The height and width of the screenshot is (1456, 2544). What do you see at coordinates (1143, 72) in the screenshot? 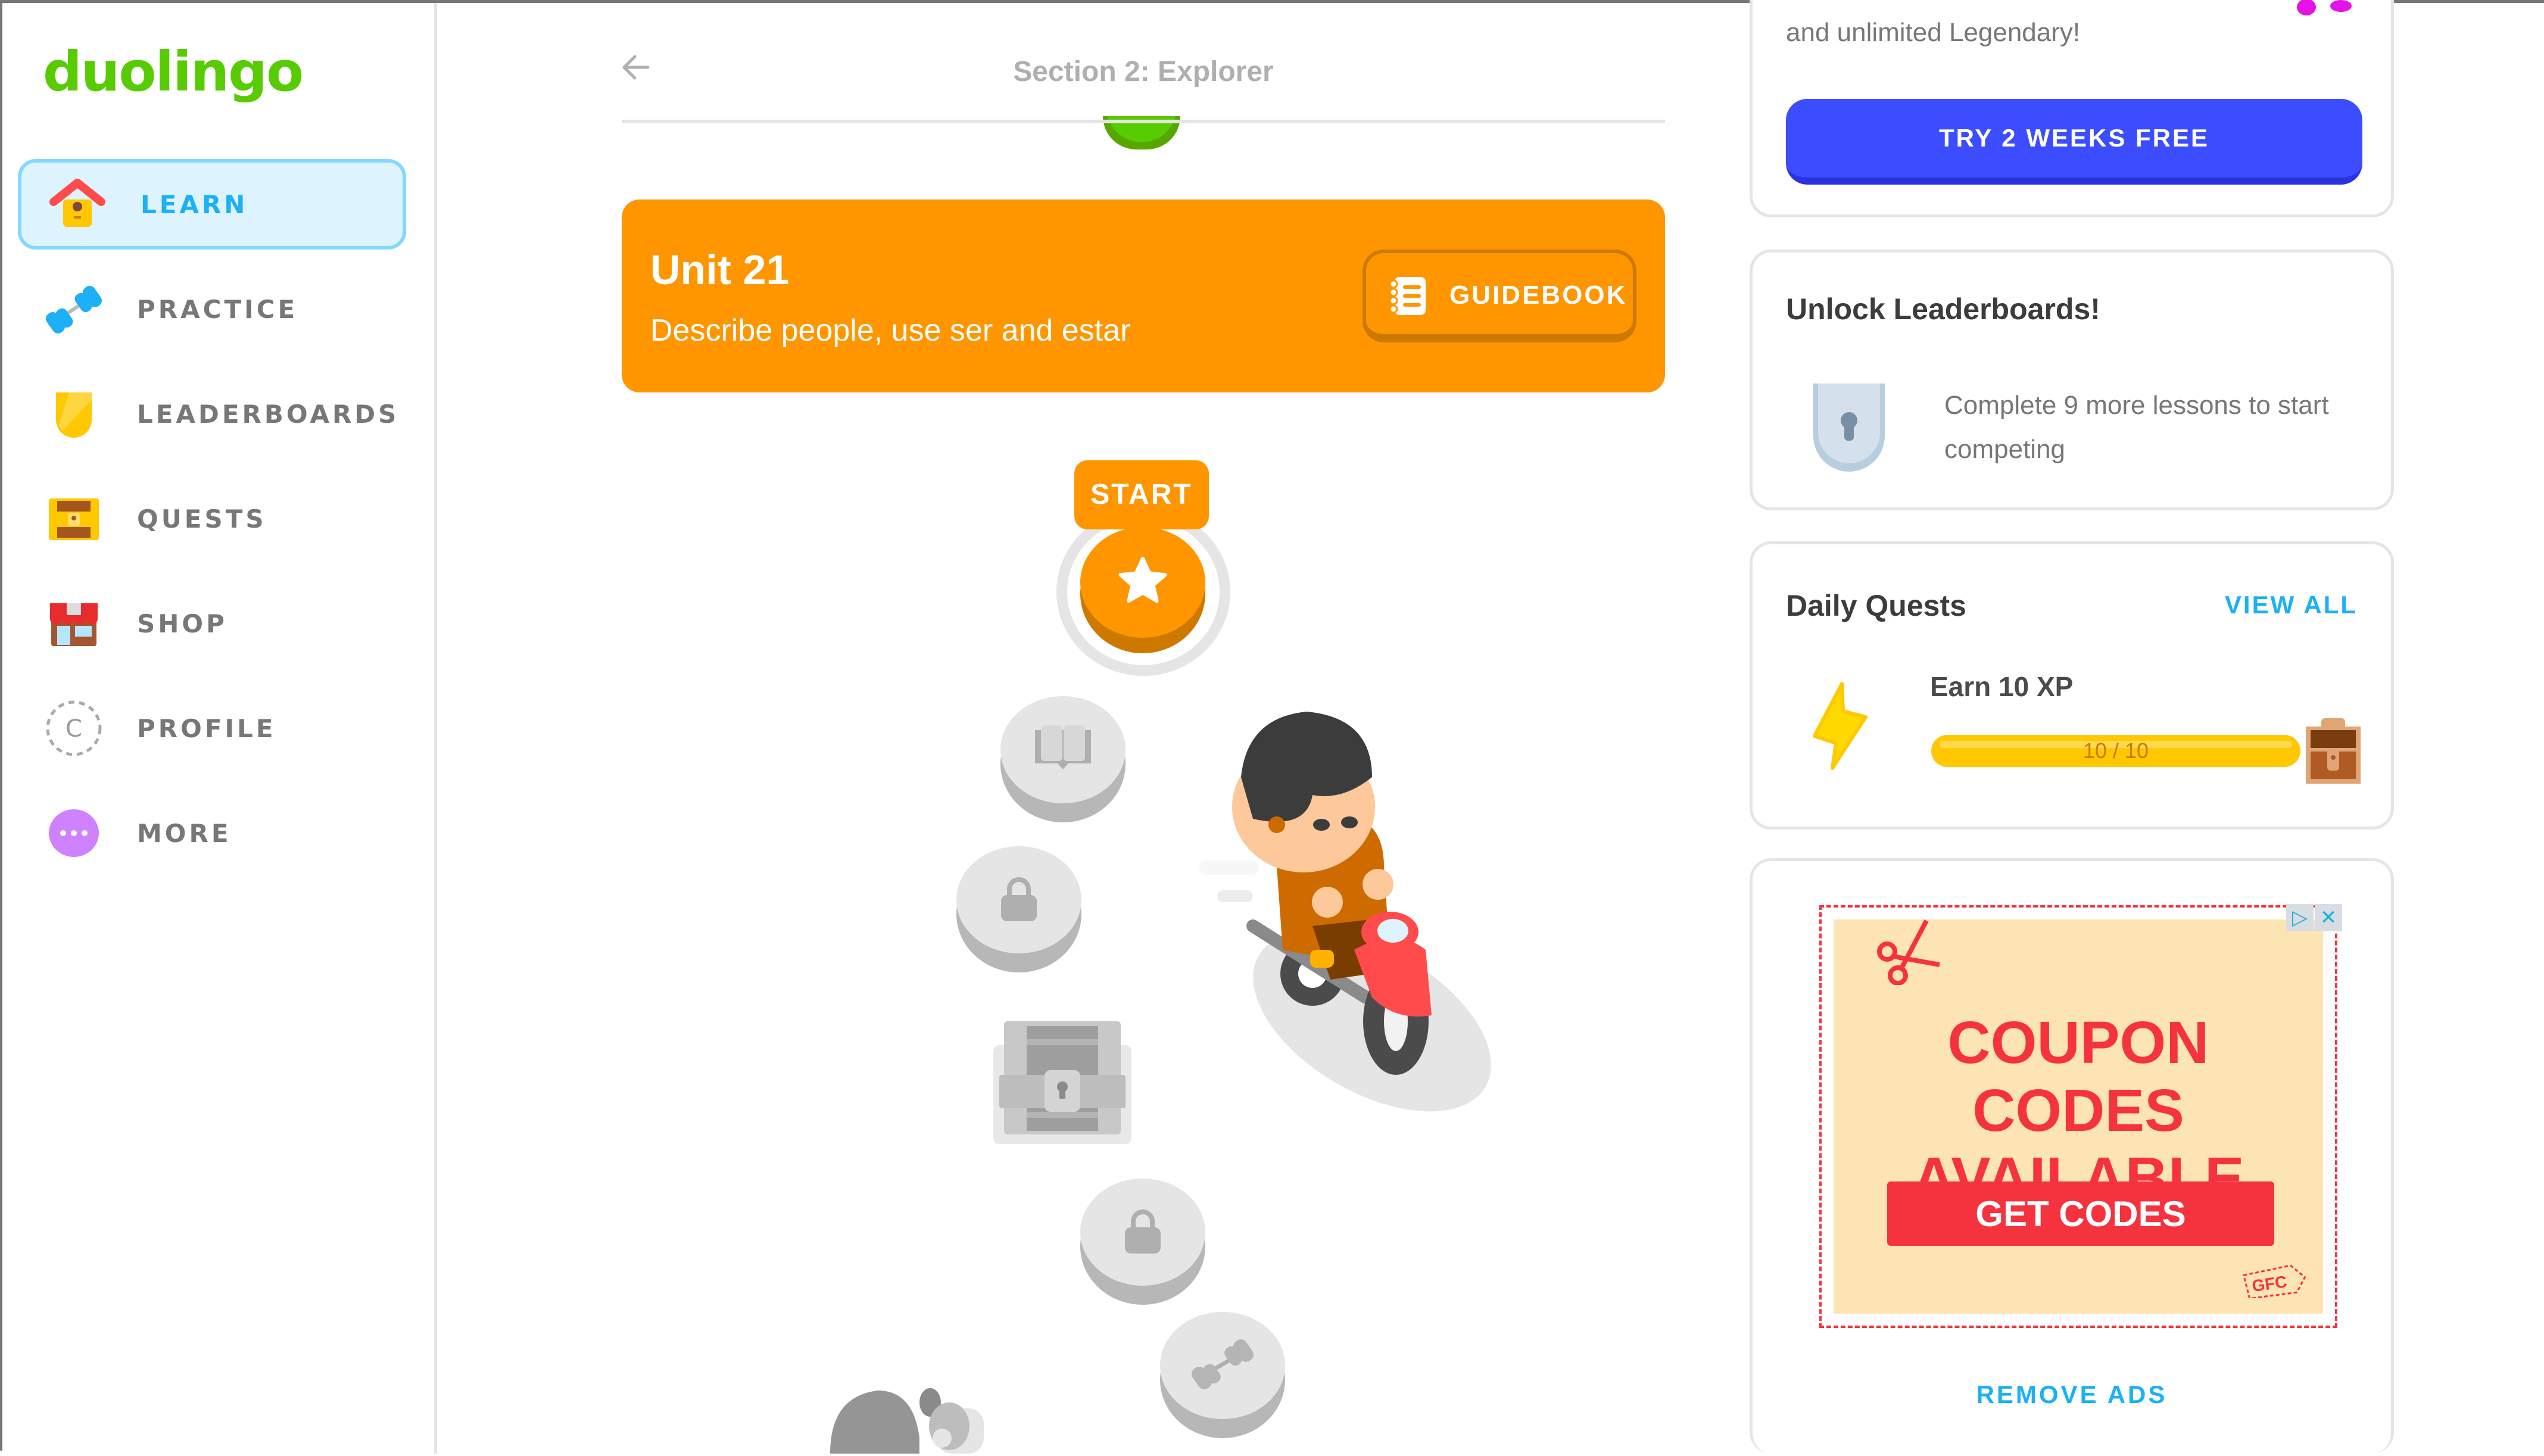
I see `section-title: Section 2: Explorer` at bounding box center [1143, 72].